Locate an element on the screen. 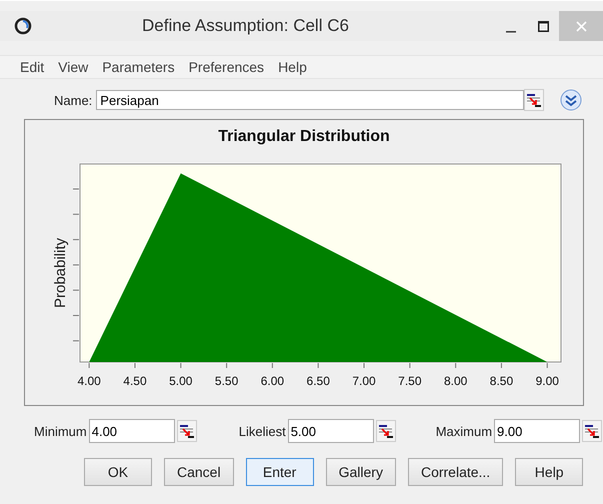 The image size is (603, 504). menu-item: Parameters is located at coordinates (138, 67).